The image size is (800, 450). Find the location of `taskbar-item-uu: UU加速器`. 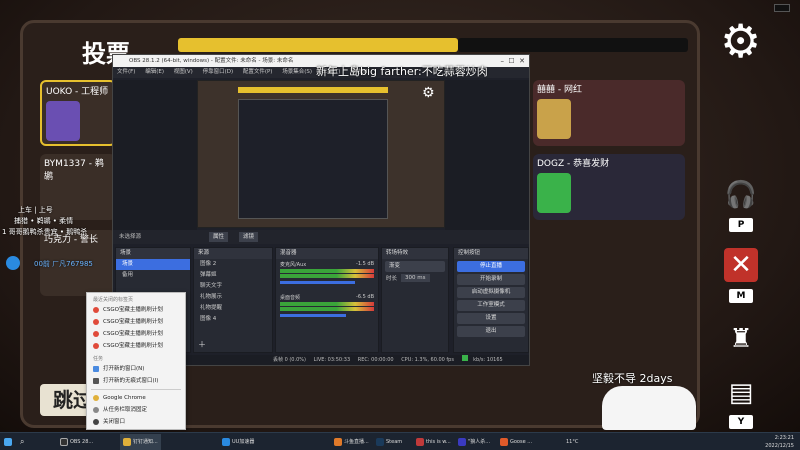

taskbar-item-uu: UU加速器 is located at coordinates (238, 442).